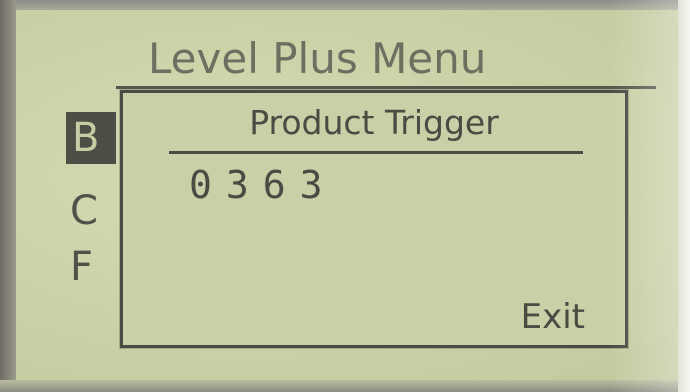 The image size is (690, 392). I want to click on product-trigger-value-field: 0363, so click(263, 185).